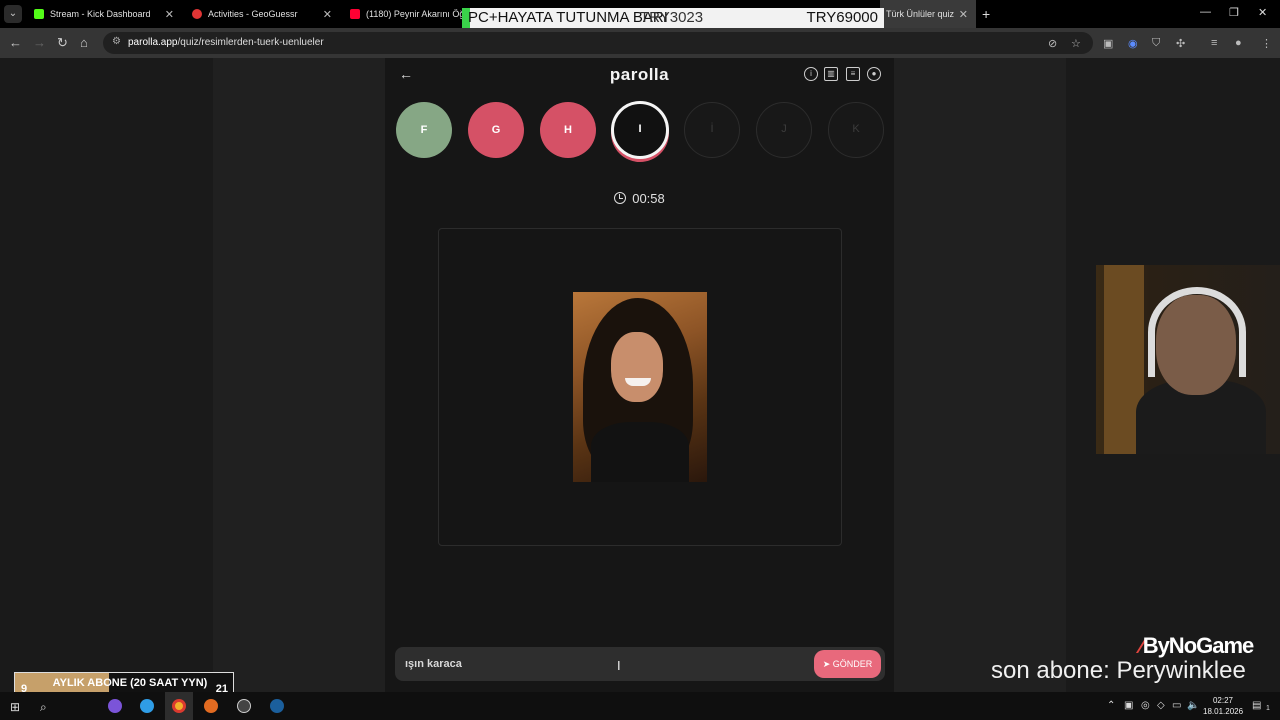 The image size is (1280, 720). What do you see at coordinates (856, 130) in the screenshot?
I see `letter-circle-k: K` at bounding box center [856, 130].